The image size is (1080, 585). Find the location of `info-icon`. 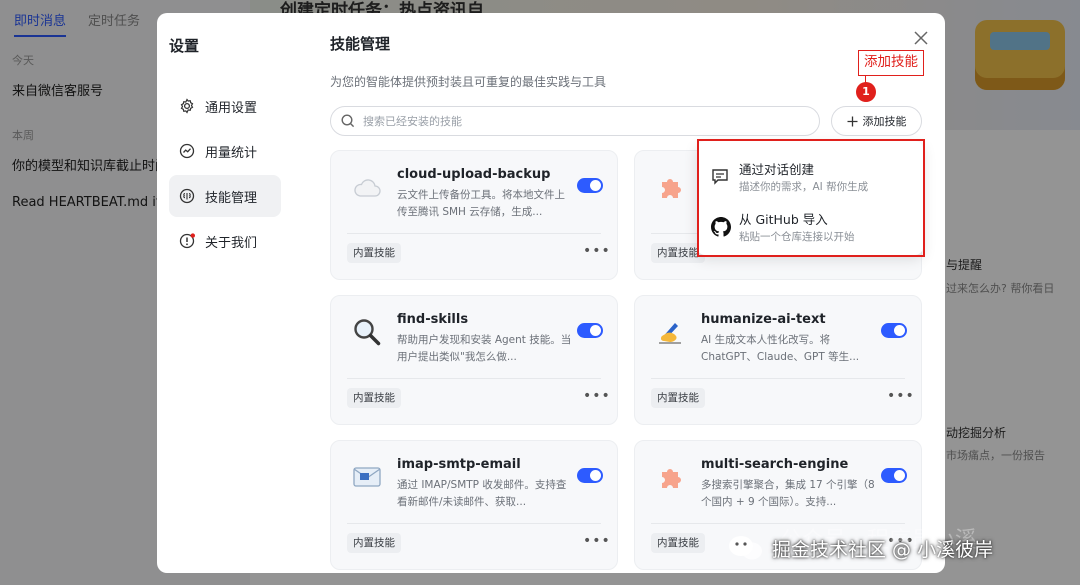

info-icon is located at coordinates (187, 241).